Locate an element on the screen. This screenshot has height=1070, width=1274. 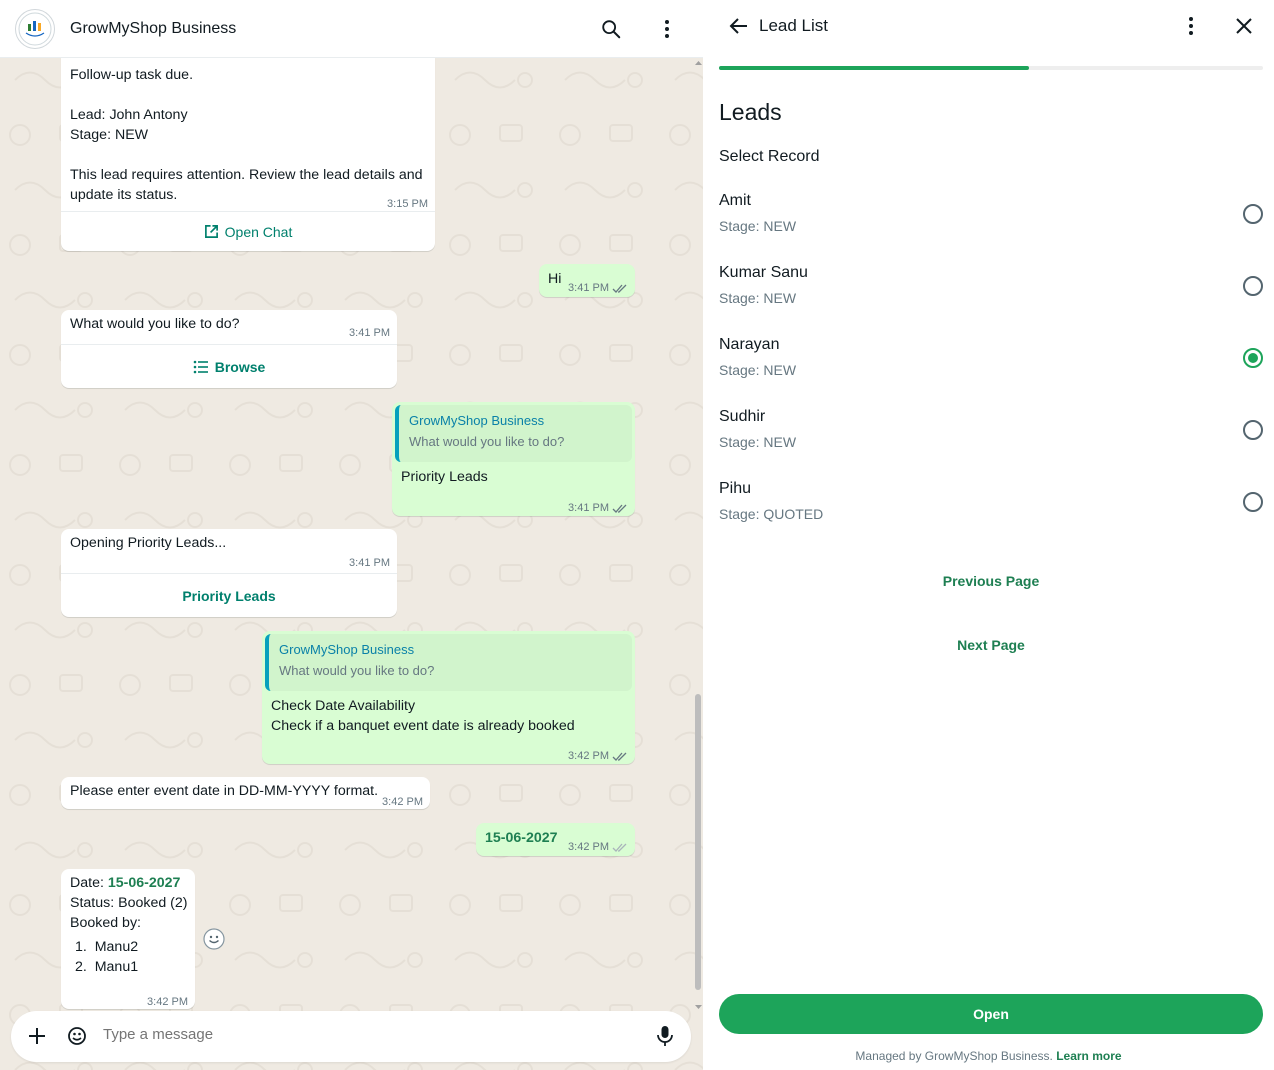
lead-option-pihu: Pihu Stage: QUOTED is located at coordinates (991, 510).